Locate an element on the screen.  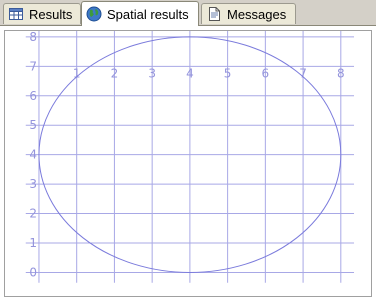
grid-icon is located at coordinates (16, 14).